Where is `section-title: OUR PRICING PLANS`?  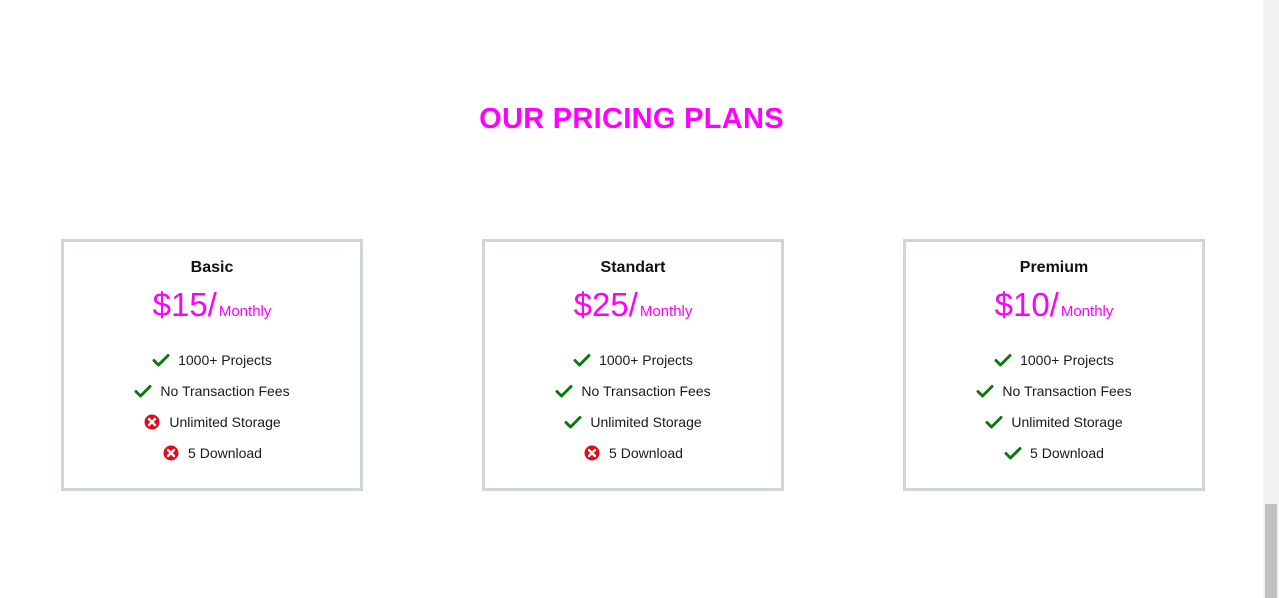 section-title: OUR PRICING PLANS is located at coordinates (631, 119).